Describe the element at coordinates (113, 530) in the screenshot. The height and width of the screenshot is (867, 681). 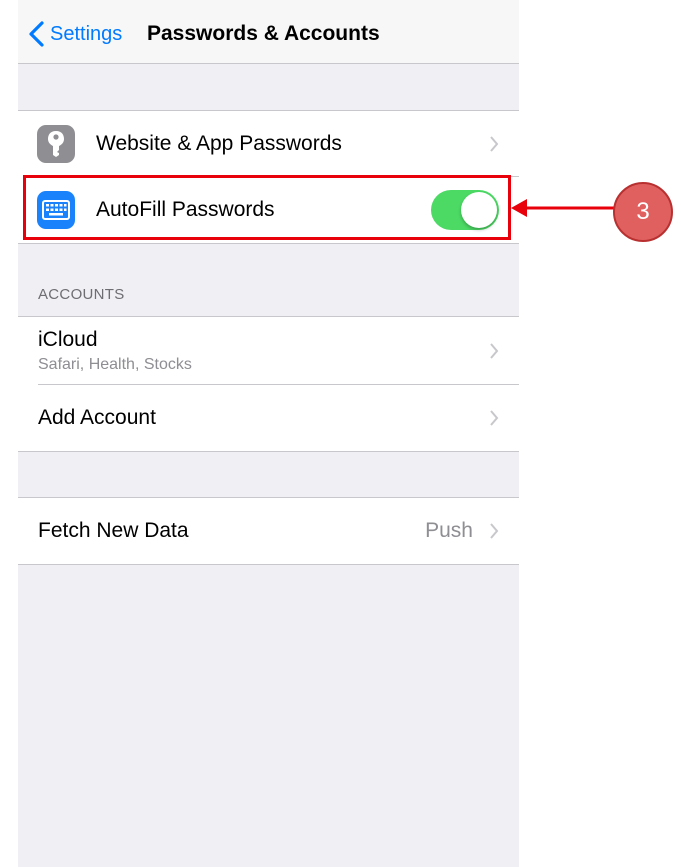
I see `row-label: Fetch New Data` at that location.